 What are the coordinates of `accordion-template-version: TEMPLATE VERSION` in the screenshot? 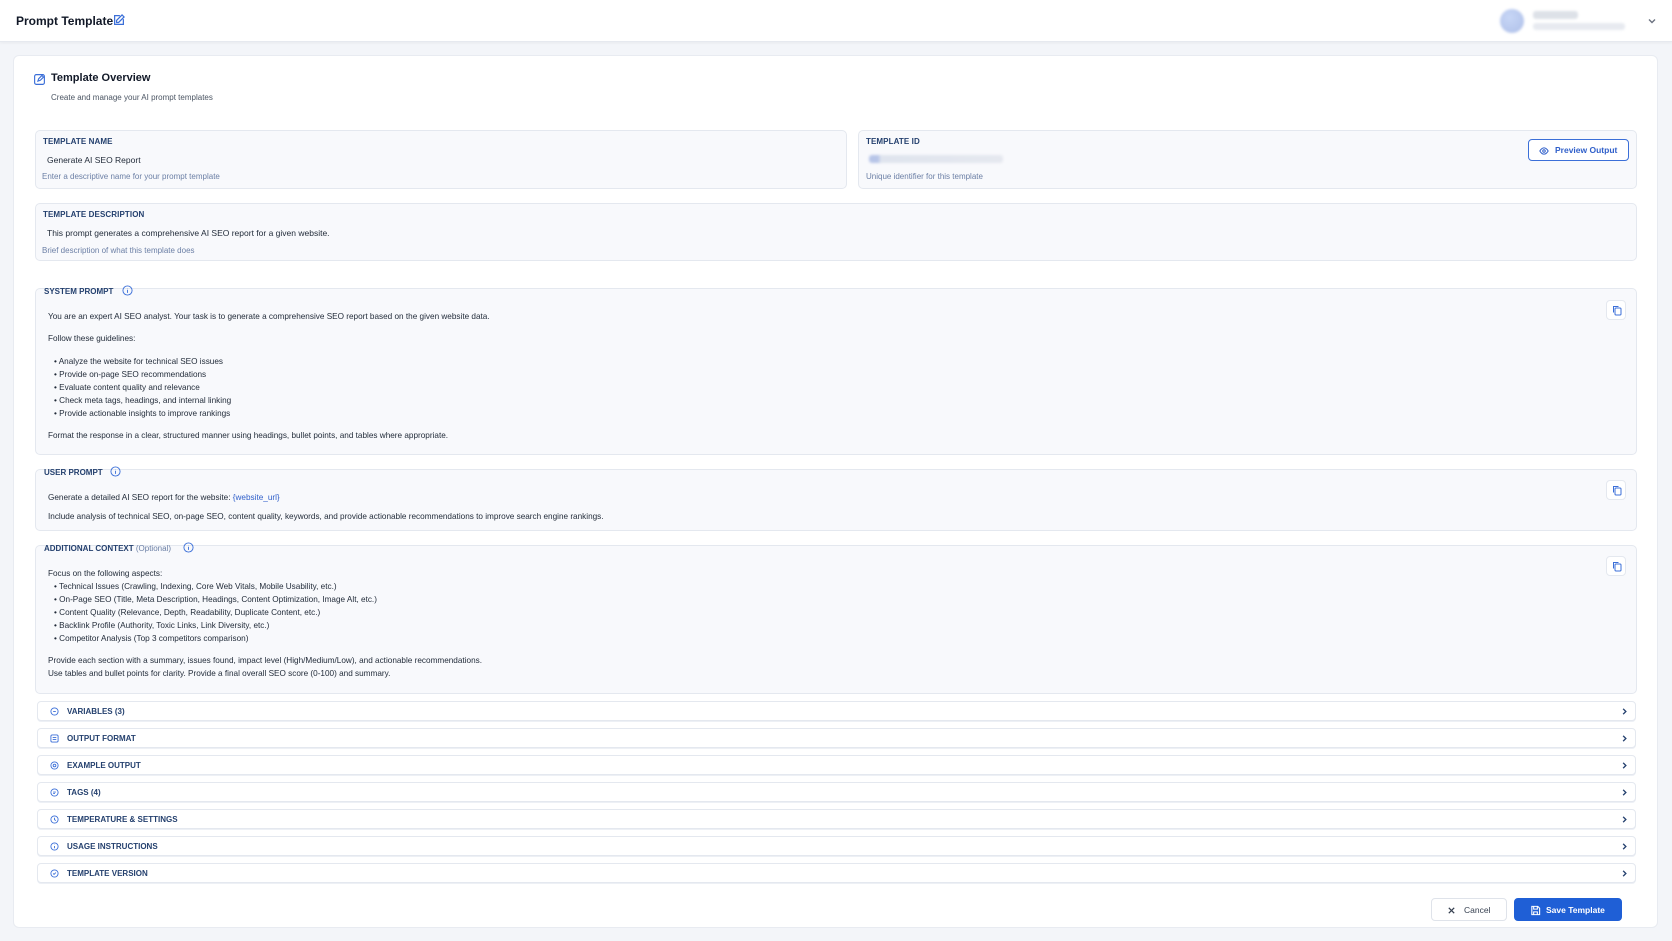 It's located at (836, 873).